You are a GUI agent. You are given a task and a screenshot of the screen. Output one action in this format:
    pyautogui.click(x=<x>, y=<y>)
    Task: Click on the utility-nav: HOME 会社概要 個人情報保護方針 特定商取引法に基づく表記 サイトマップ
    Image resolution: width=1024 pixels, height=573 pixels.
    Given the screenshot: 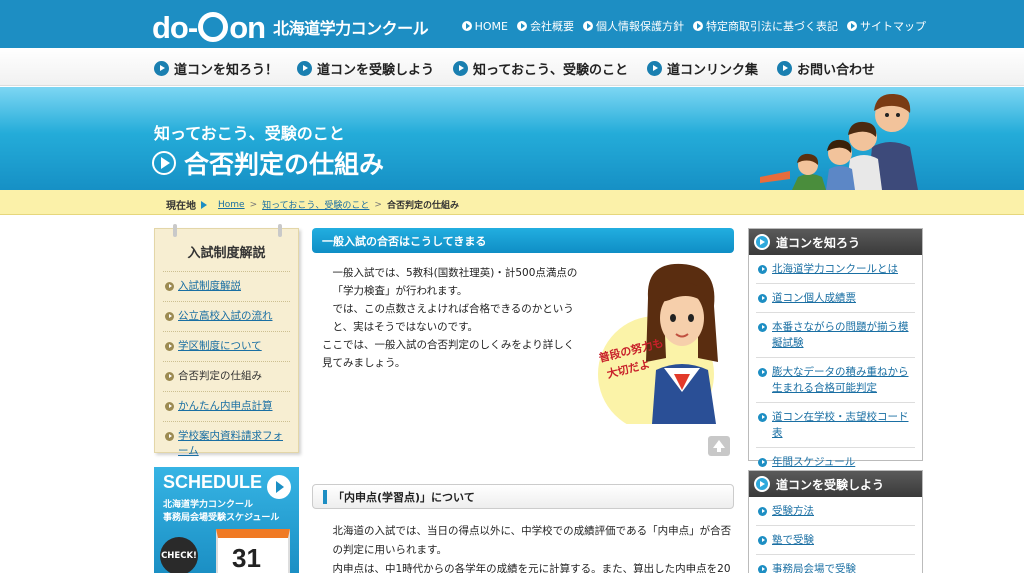 What is the action you would take?
    pyautogui.click(x=693, y=26)
    